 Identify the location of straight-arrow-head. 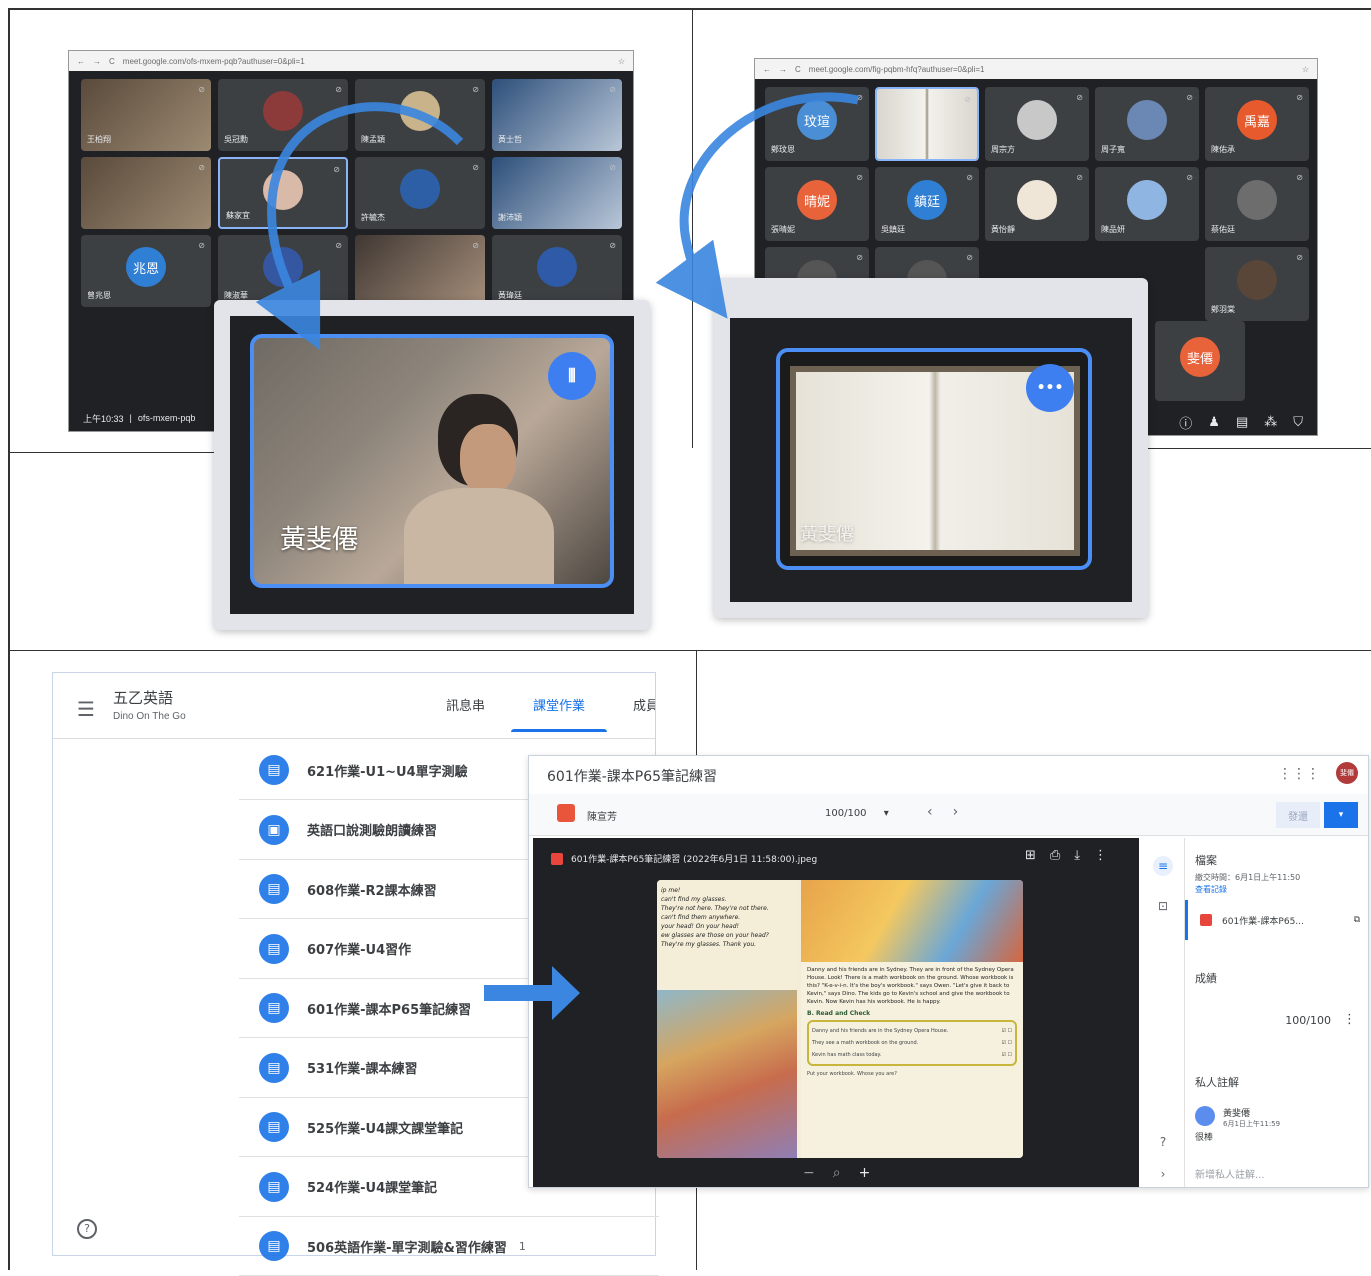
(566, 993).